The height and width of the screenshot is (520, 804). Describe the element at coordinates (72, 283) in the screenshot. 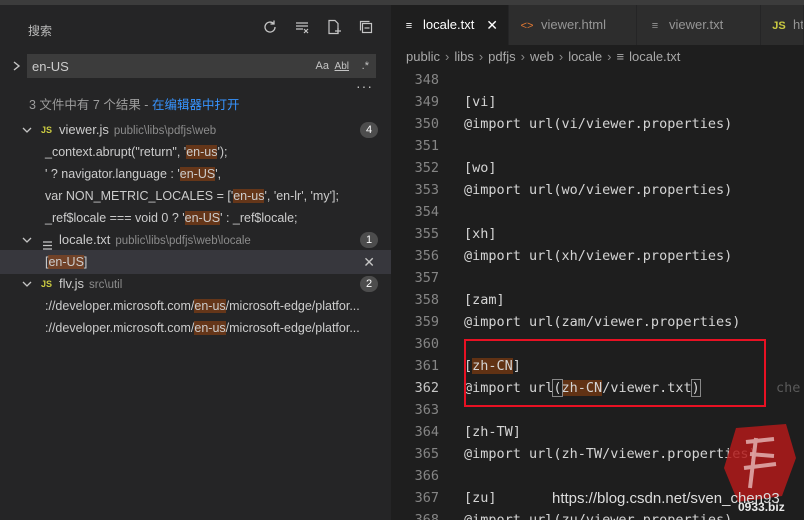

I see `file-name: flv.js` at that location.